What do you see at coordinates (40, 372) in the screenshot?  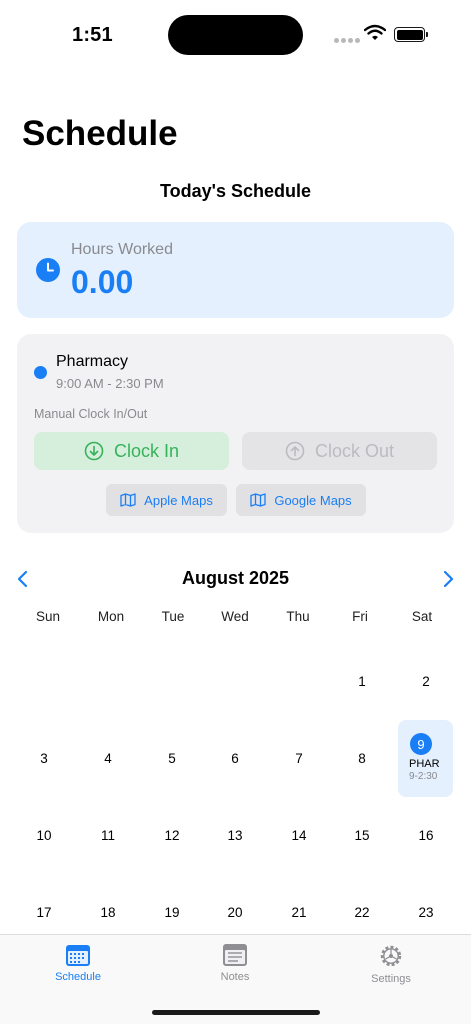 I see `shift-indicator-dot` at bounding box center [40, 372].